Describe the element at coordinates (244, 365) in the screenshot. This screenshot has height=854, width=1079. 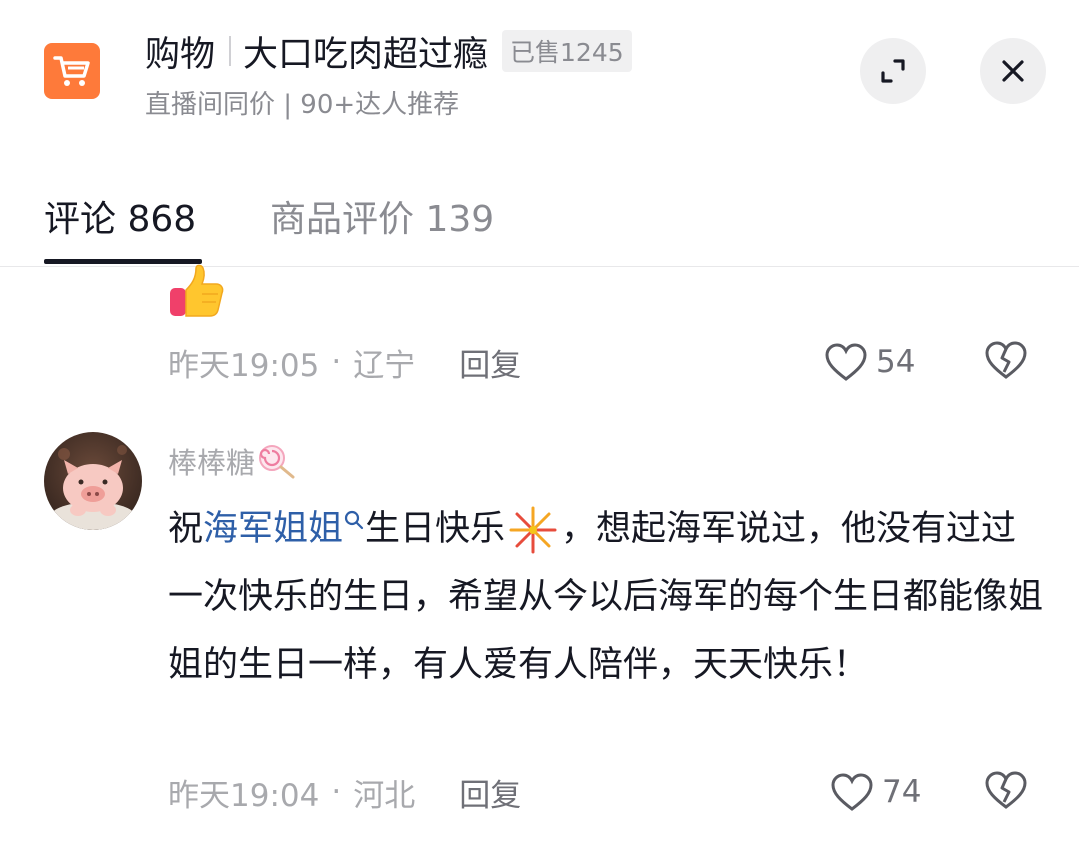
I see `comment-time: 昨天19:05` at that location.